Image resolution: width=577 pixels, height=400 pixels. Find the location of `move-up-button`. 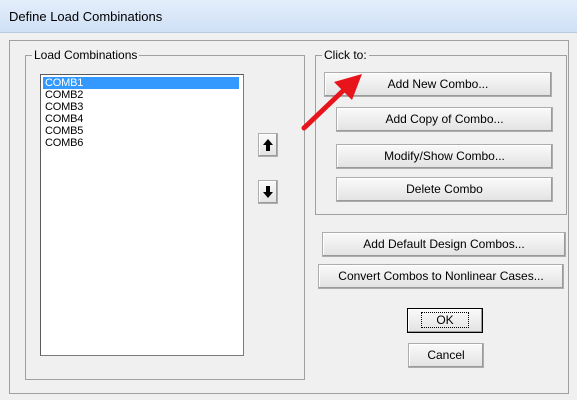

move-up-button is located at coordinates (268, 145).